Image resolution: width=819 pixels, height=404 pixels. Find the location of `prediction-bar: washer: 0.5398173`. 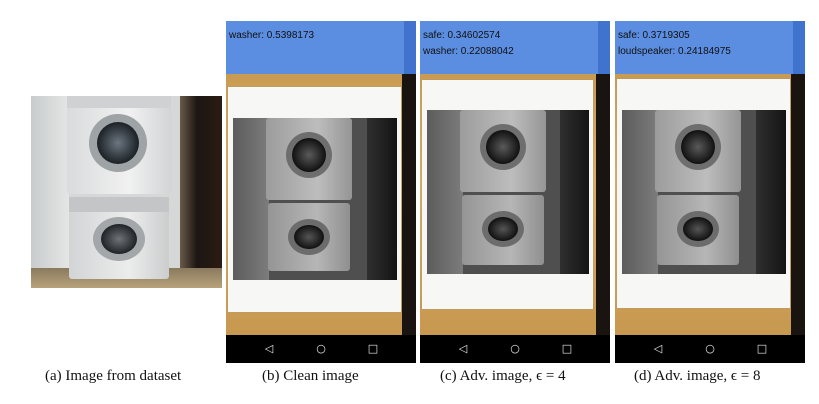

prediction-bar: washer: 0.5398173 is located at coordinates (321, 47).